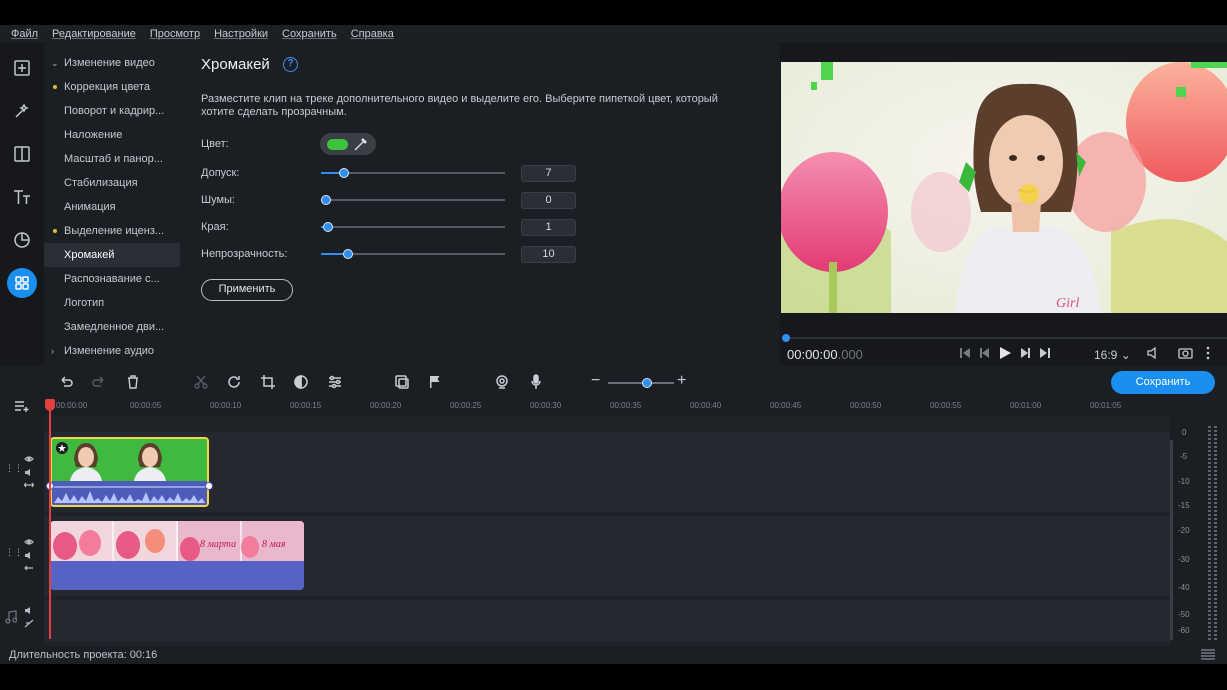 The width and height of the screenshot is (1227, 690). I want to click on opacity-value: 10, so click(548, 254).